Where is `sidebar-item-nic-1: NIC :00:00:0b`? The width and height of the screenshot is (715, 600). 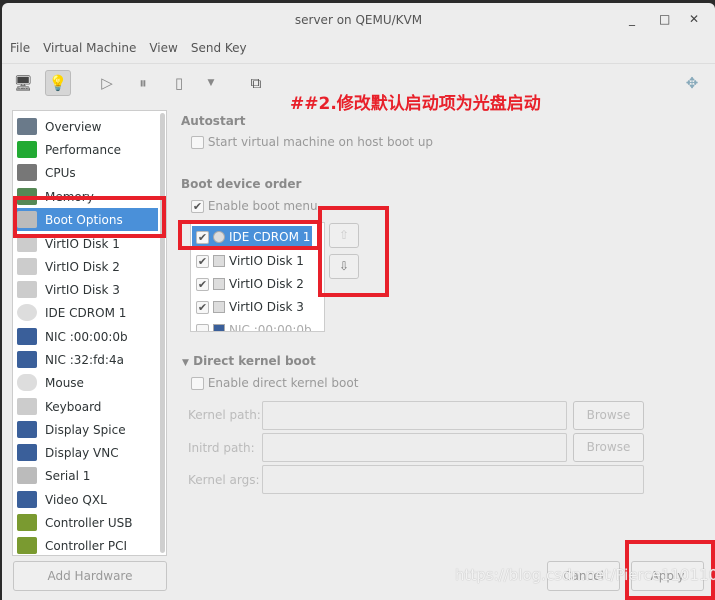
sidebar-item-nic-1: NIC :00:00:0b is located at coordinates (86, 336).